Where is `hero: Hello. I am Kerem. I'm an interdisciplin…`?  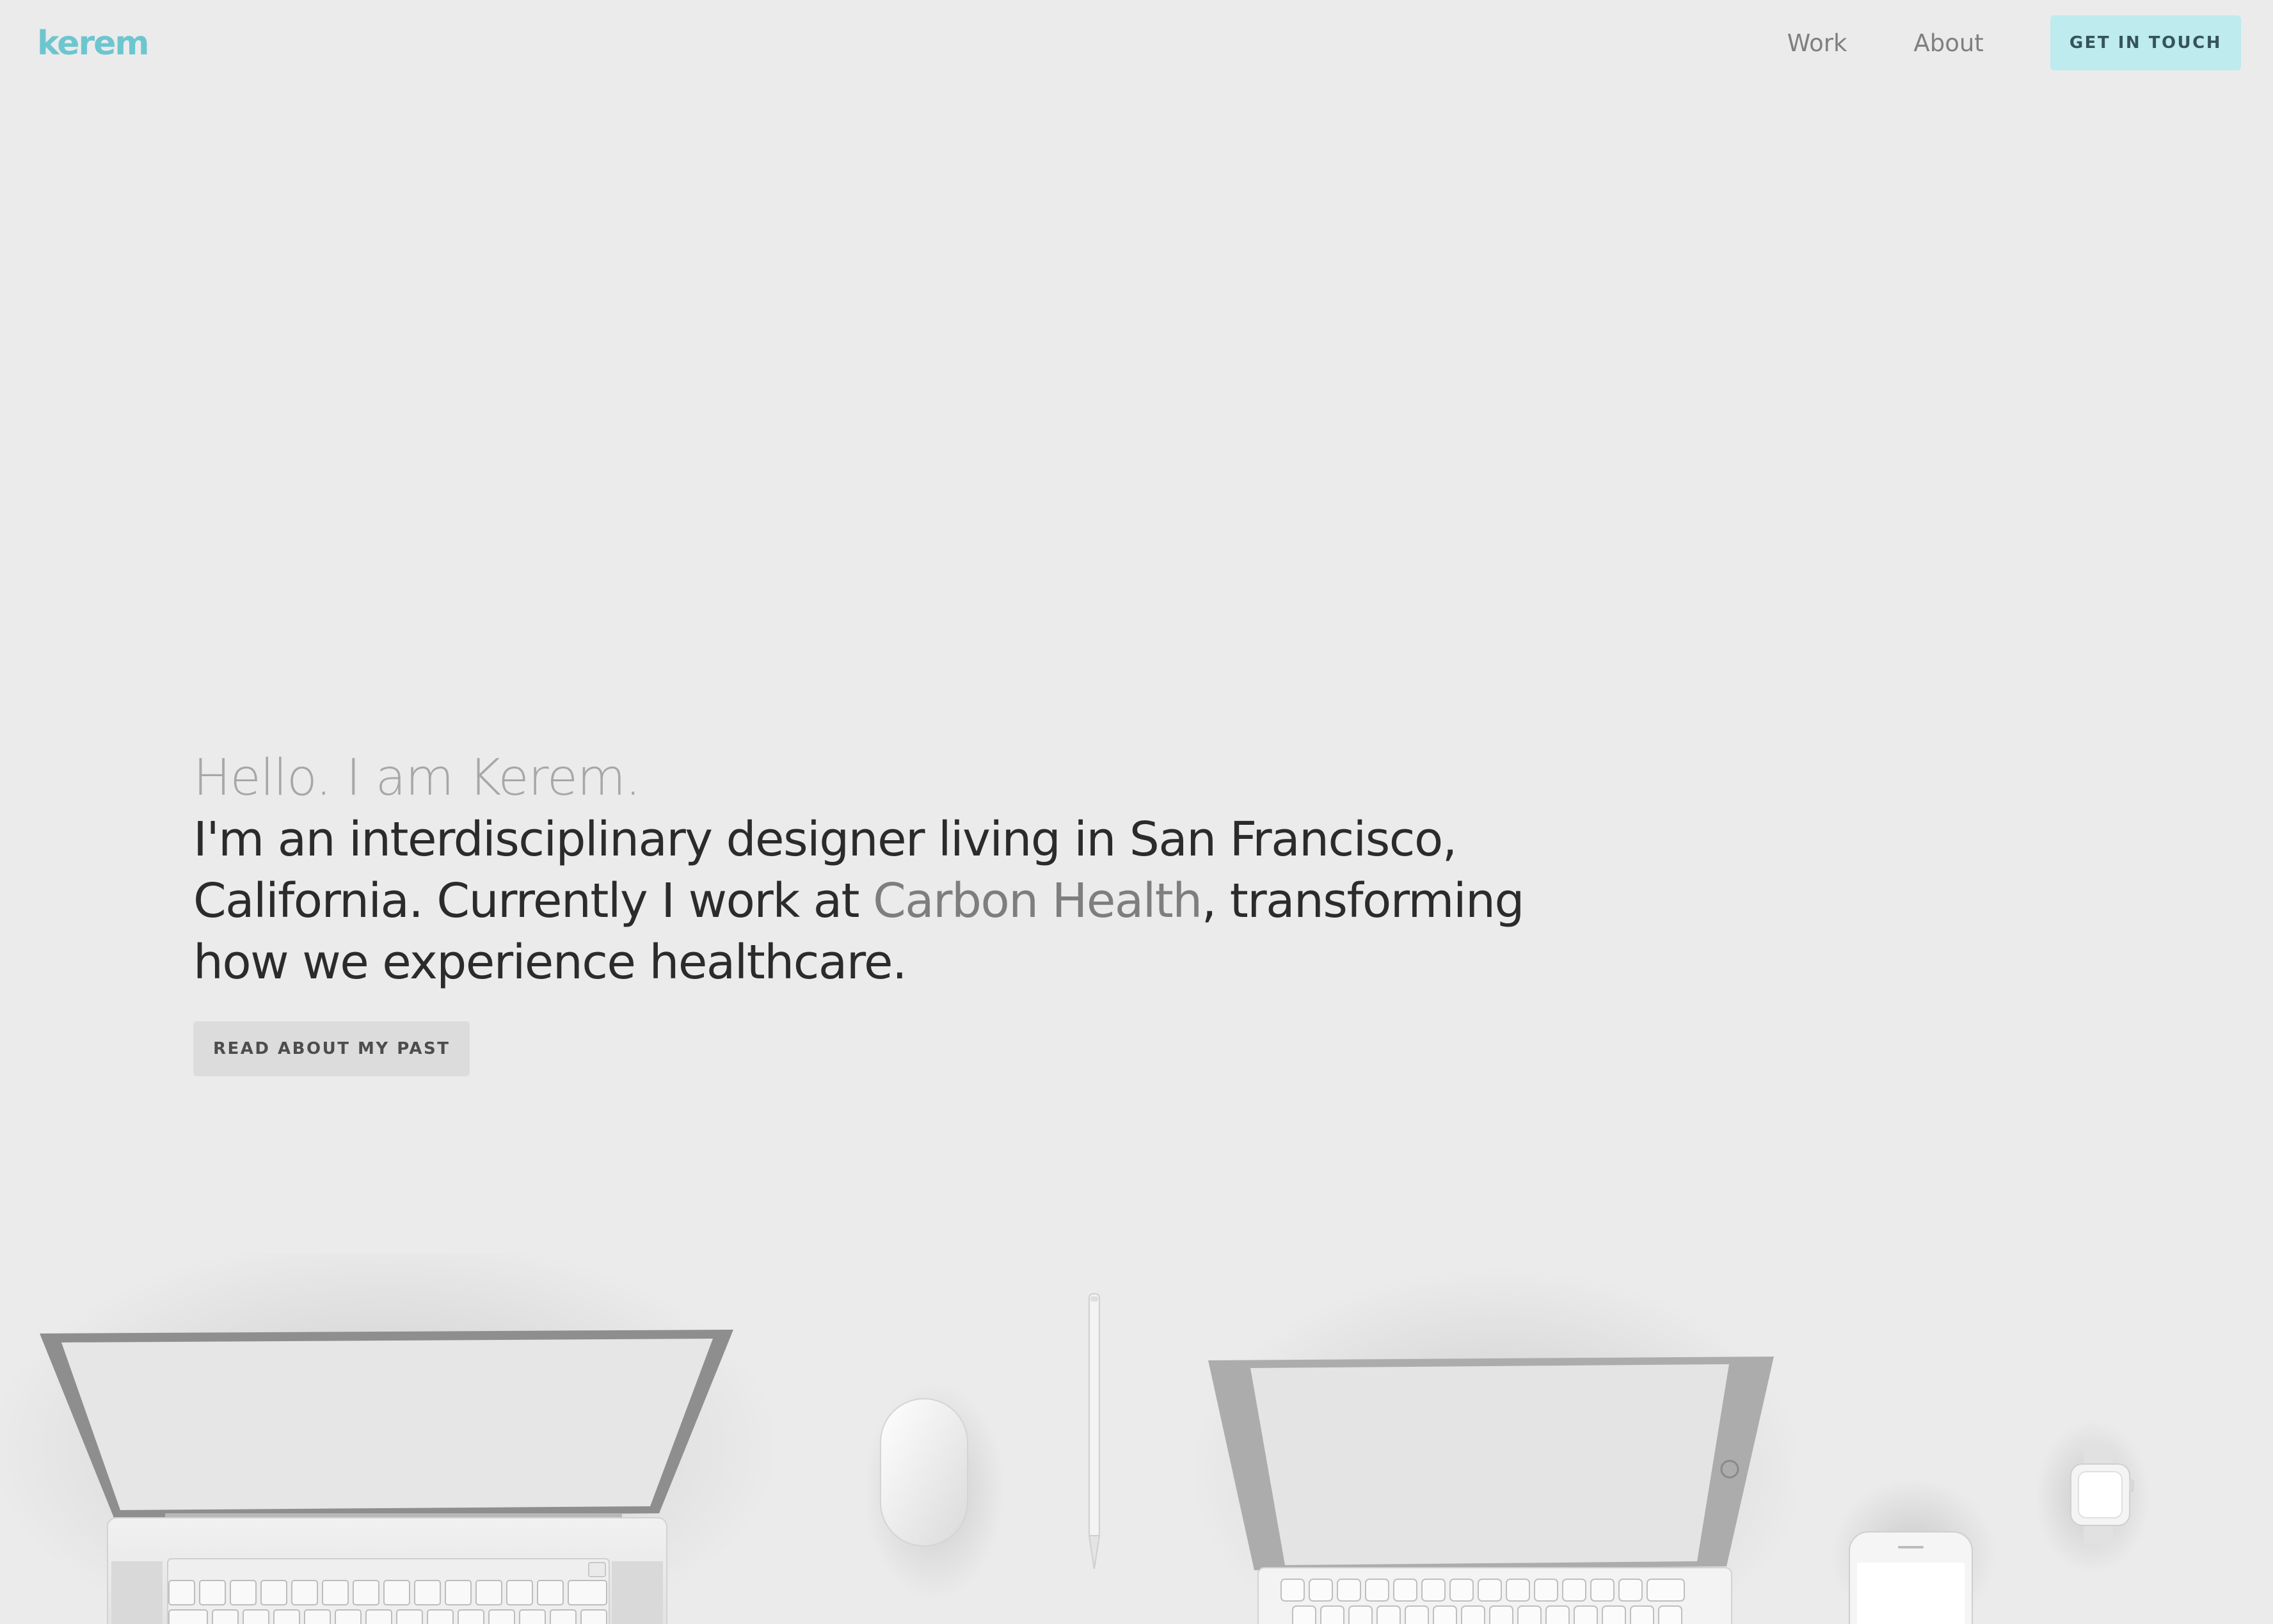
hero: Hello. I am Kerem. I'm an interdisciplin… is located at coordinates (884, 911).